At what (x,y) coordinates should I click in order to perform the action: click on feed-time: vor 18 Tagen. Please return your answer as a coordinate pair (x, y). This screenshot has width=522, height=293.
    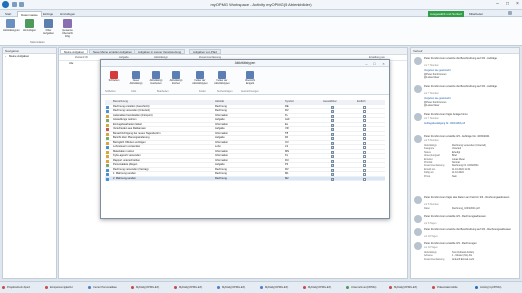
    Looking at the image, I should click on (431, 247).